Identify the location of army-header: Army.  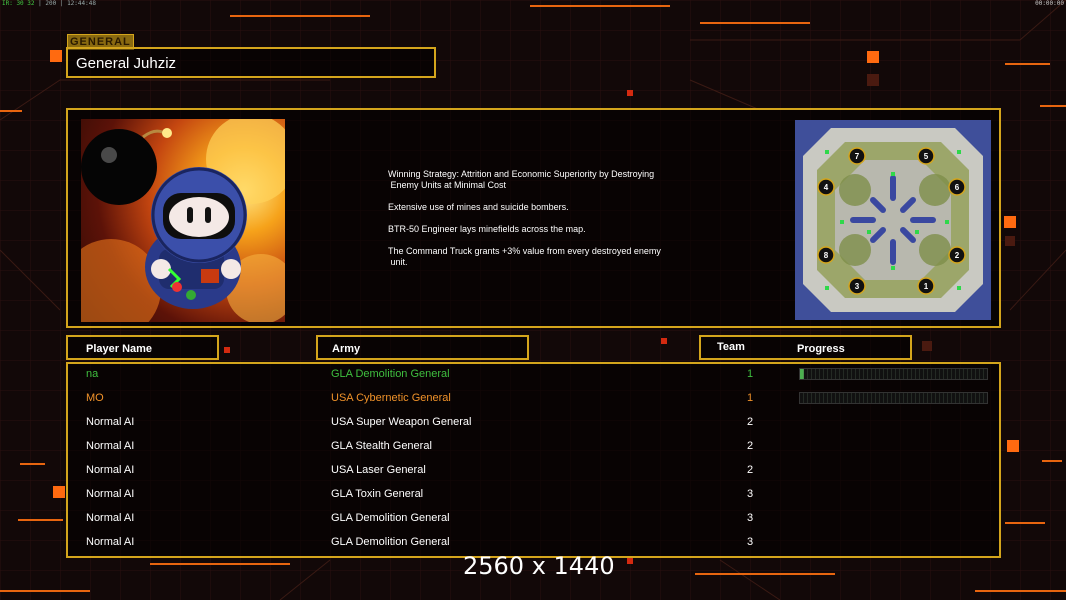
(422, 347).